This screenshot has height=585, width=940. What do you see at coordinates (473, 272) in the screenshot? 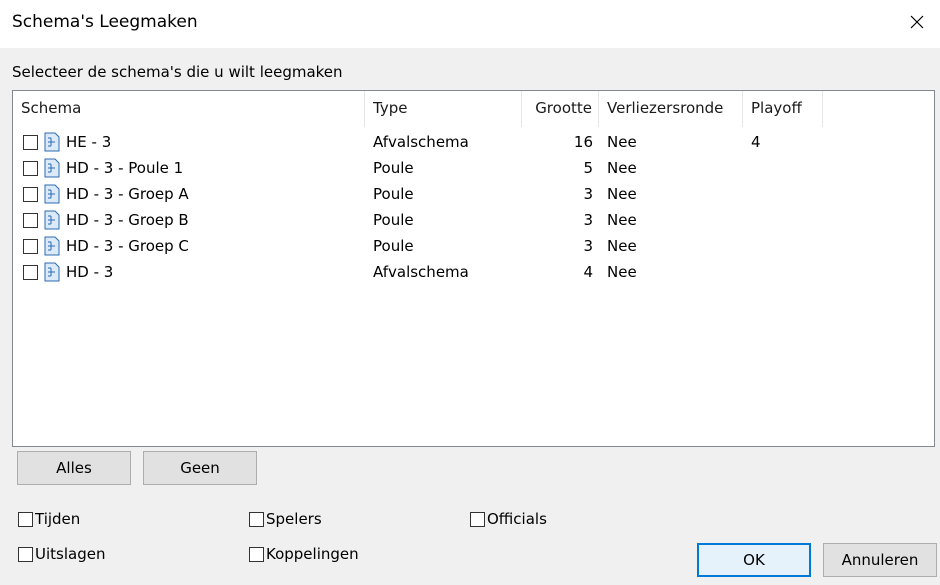
I see `table-row: HD - 3 Afvalschema 4 Nee` at bounding box center [473, 272].